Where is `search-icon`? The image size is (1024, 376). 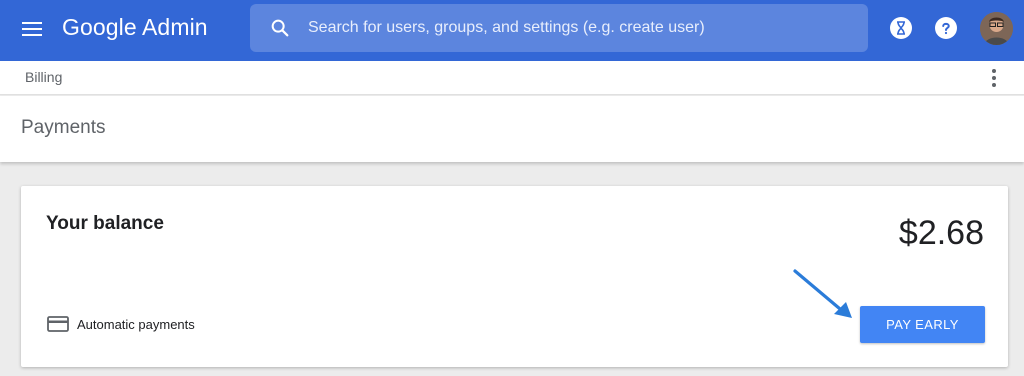 search-icon is located at coordinates (280, 28).